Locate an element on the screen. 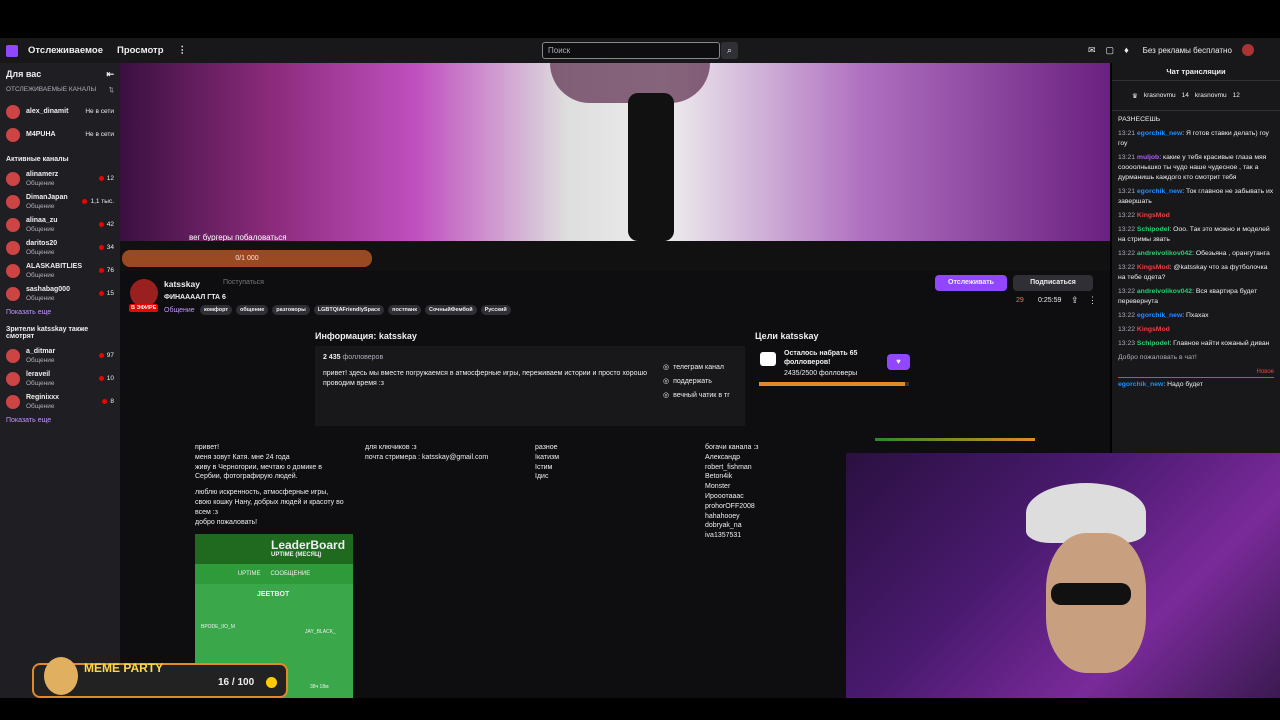  sidebar-channel-item: daritos20 Общение 34 is located at coordinates (60, 247).